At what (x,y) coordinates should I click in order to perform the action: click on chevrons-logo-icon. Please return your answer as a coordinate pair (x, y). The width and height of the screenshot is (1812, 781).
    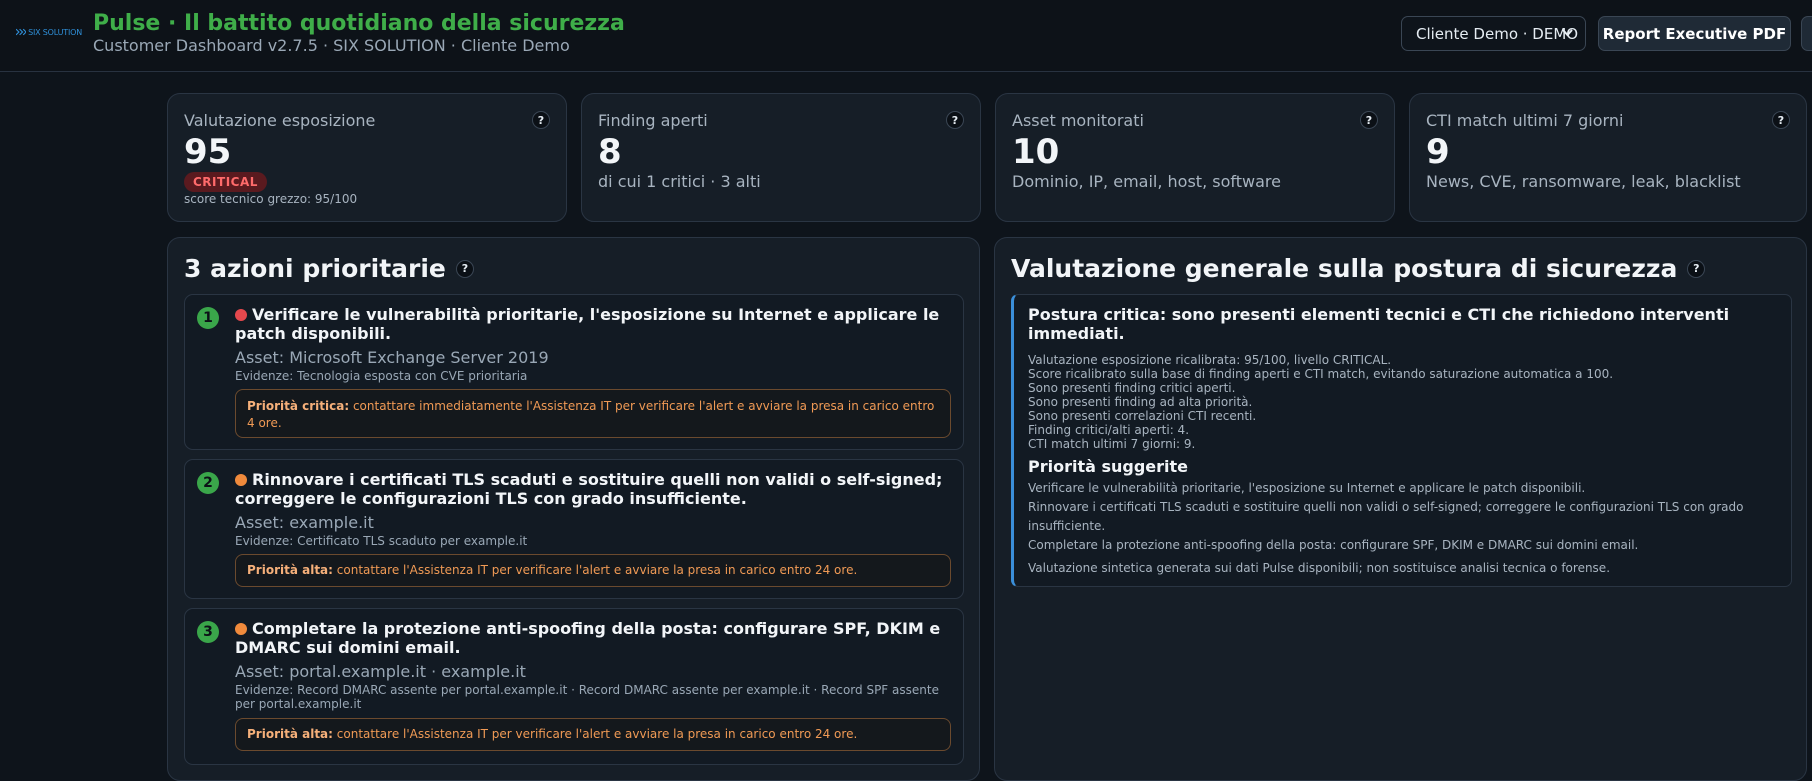
    Looking at the image, I should click on (21, 32).